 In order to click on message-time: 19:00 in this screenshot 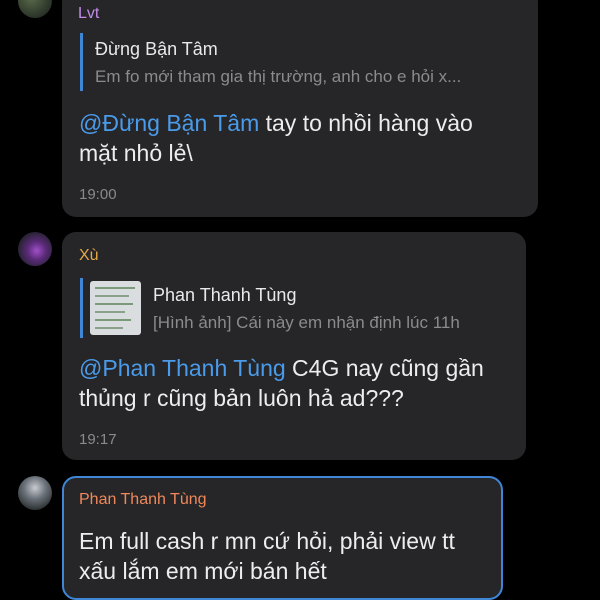, I will do `click(98, 194)`.